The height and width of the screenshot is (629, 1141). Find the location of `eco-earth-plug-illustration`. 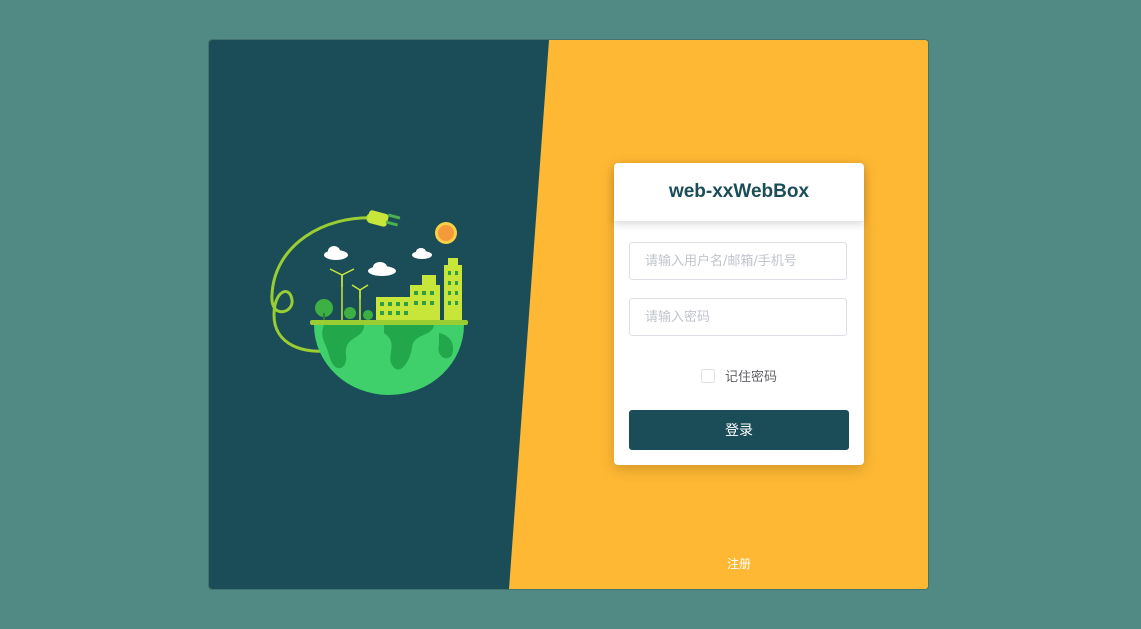

eco-earth-plug-illustration is located at coordinates (369, 302).